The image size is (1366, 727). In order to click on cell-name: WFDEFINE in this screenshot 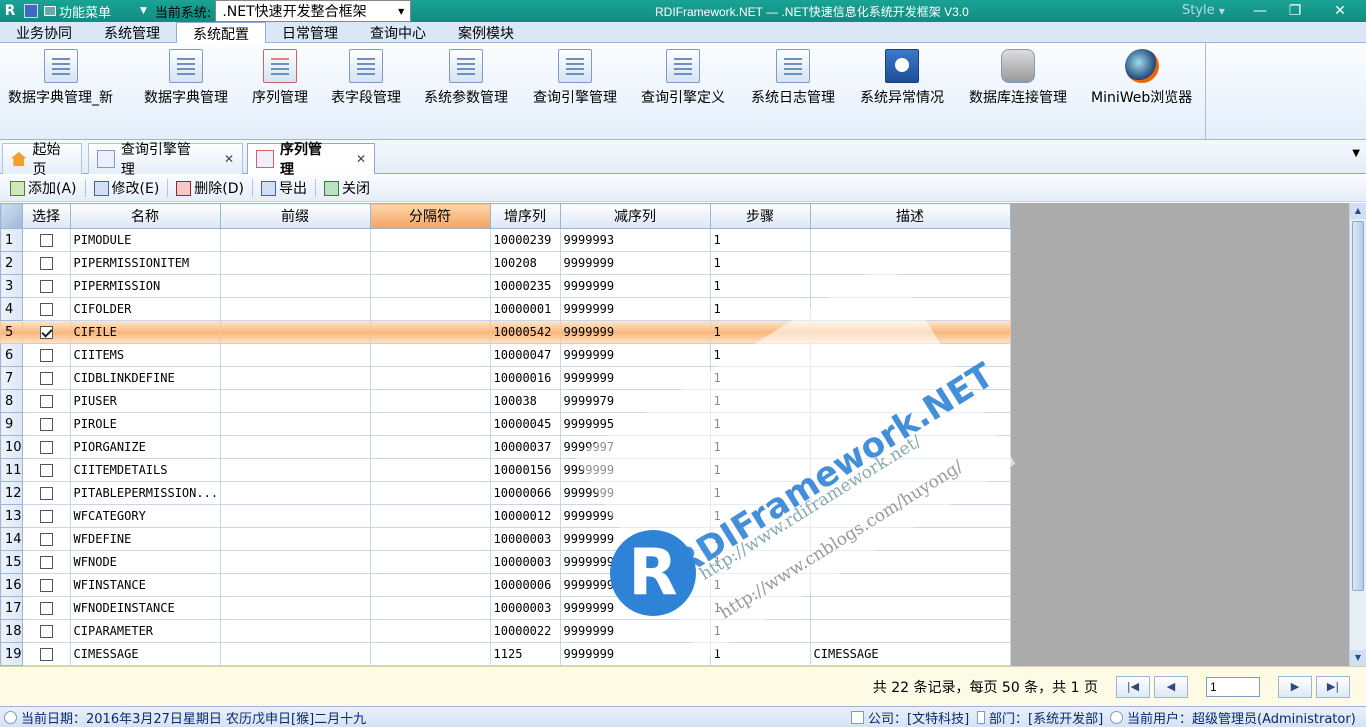, I will do `click(145, 539)`.